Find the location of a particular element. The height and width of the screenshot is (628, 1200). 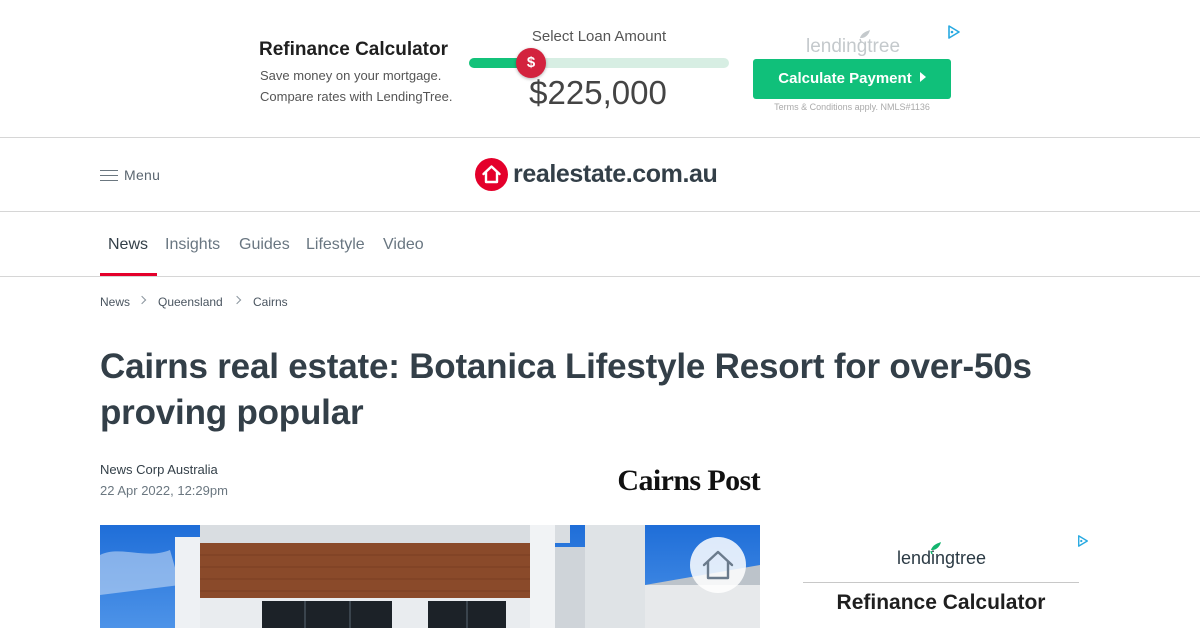

headline-line-2: proving popular is located at coordinates (232, 412).